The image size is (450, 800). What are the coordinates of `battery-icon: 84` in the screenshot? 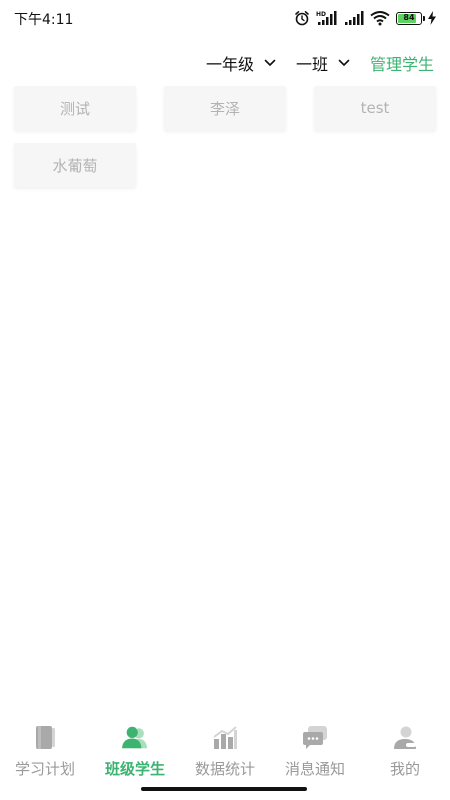 It's located at (410, 18).